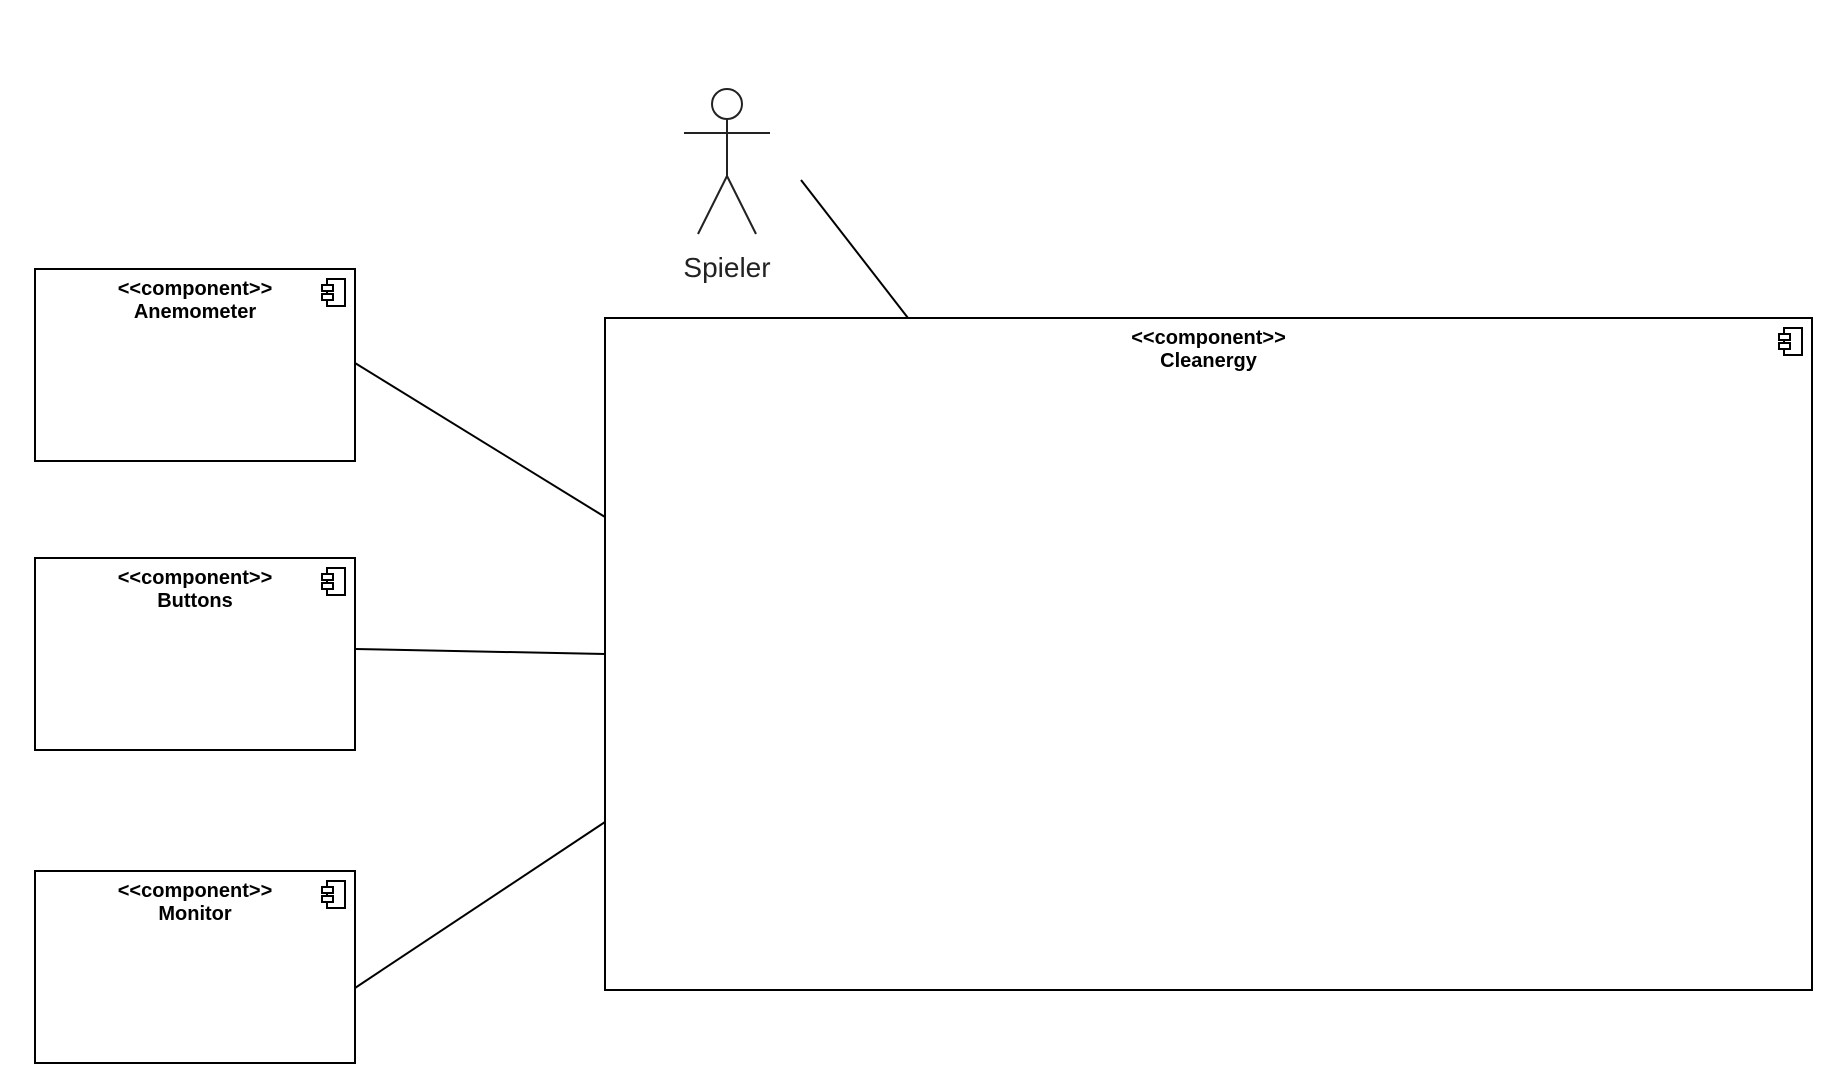  Describe the element at coordinates (195, 914) in the screenshot. I see `component-name: Monitor` at that location.